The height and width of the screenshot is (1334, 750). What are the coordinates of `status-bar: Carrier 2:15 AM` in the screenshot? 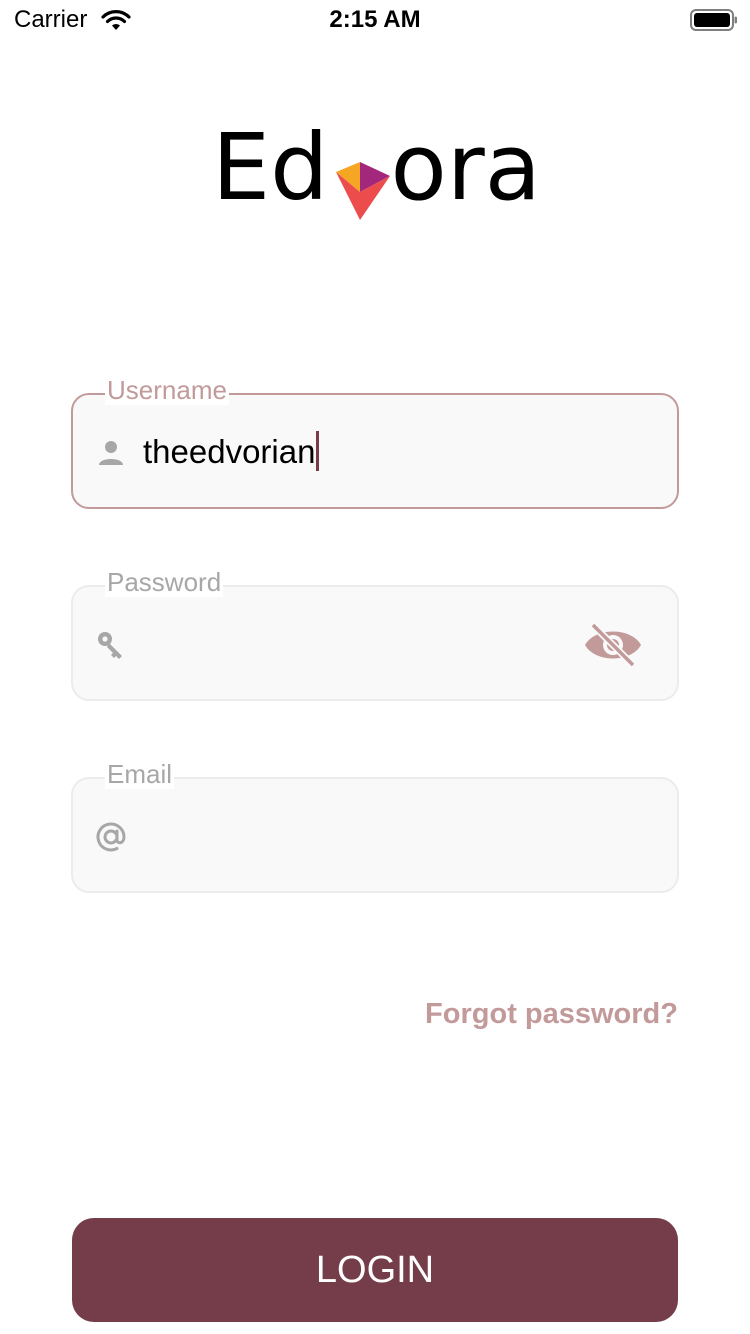 It's located at (375, 20).